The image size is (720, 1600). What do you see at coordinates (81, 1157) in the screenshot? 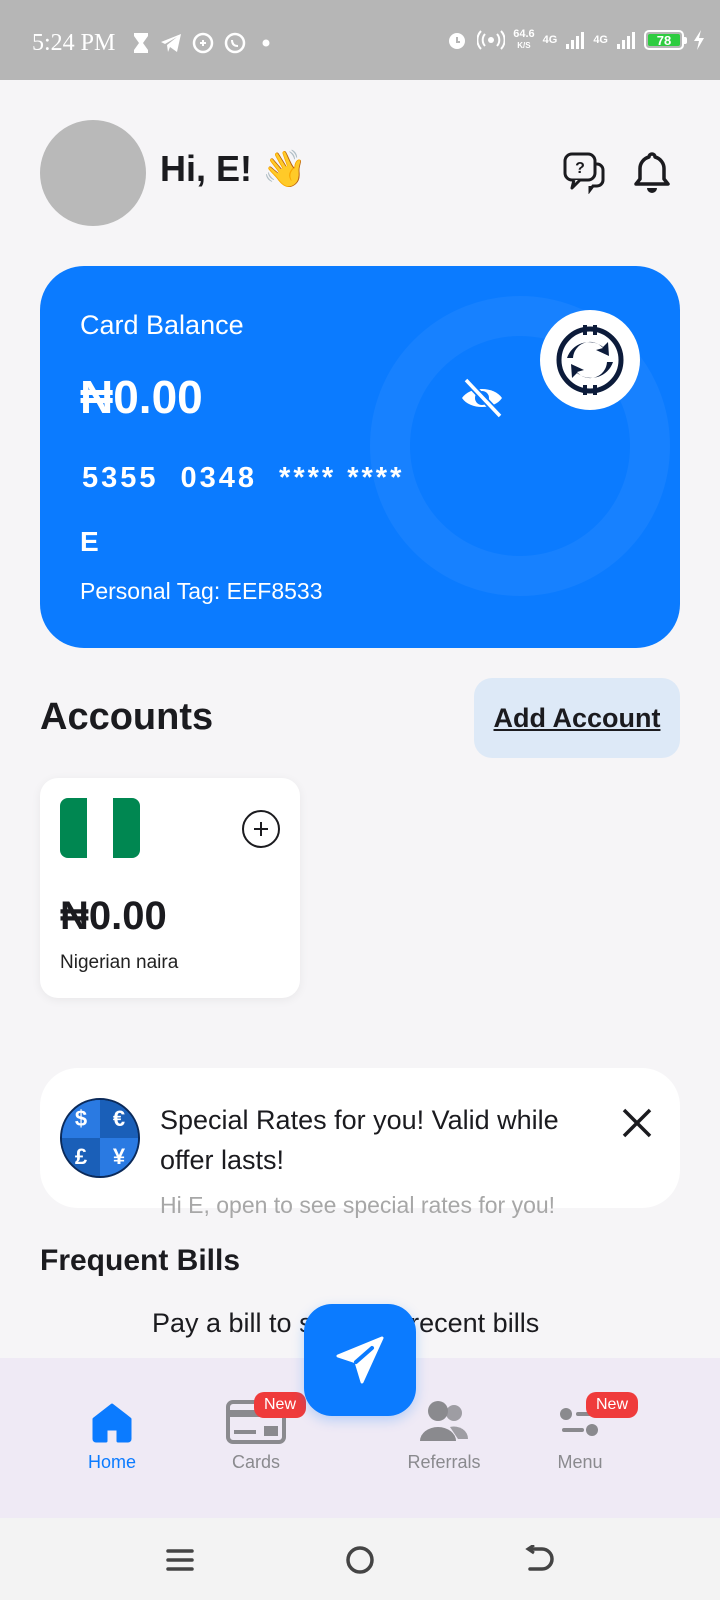
I see `currency-symbol: £` at bounding box center [81, 1157].